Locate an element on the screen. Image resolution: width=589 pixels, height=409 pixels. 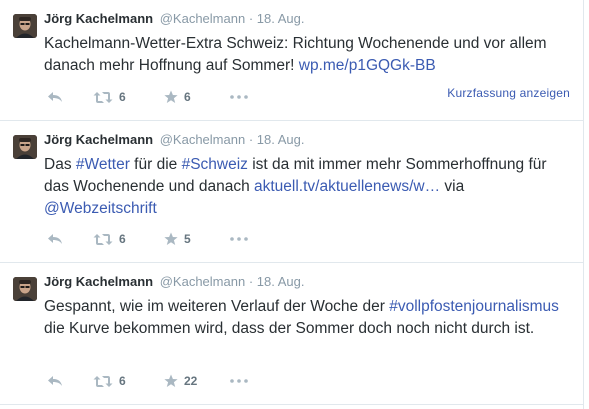
favorite-button: 6 is located at coordinates (177, 97).